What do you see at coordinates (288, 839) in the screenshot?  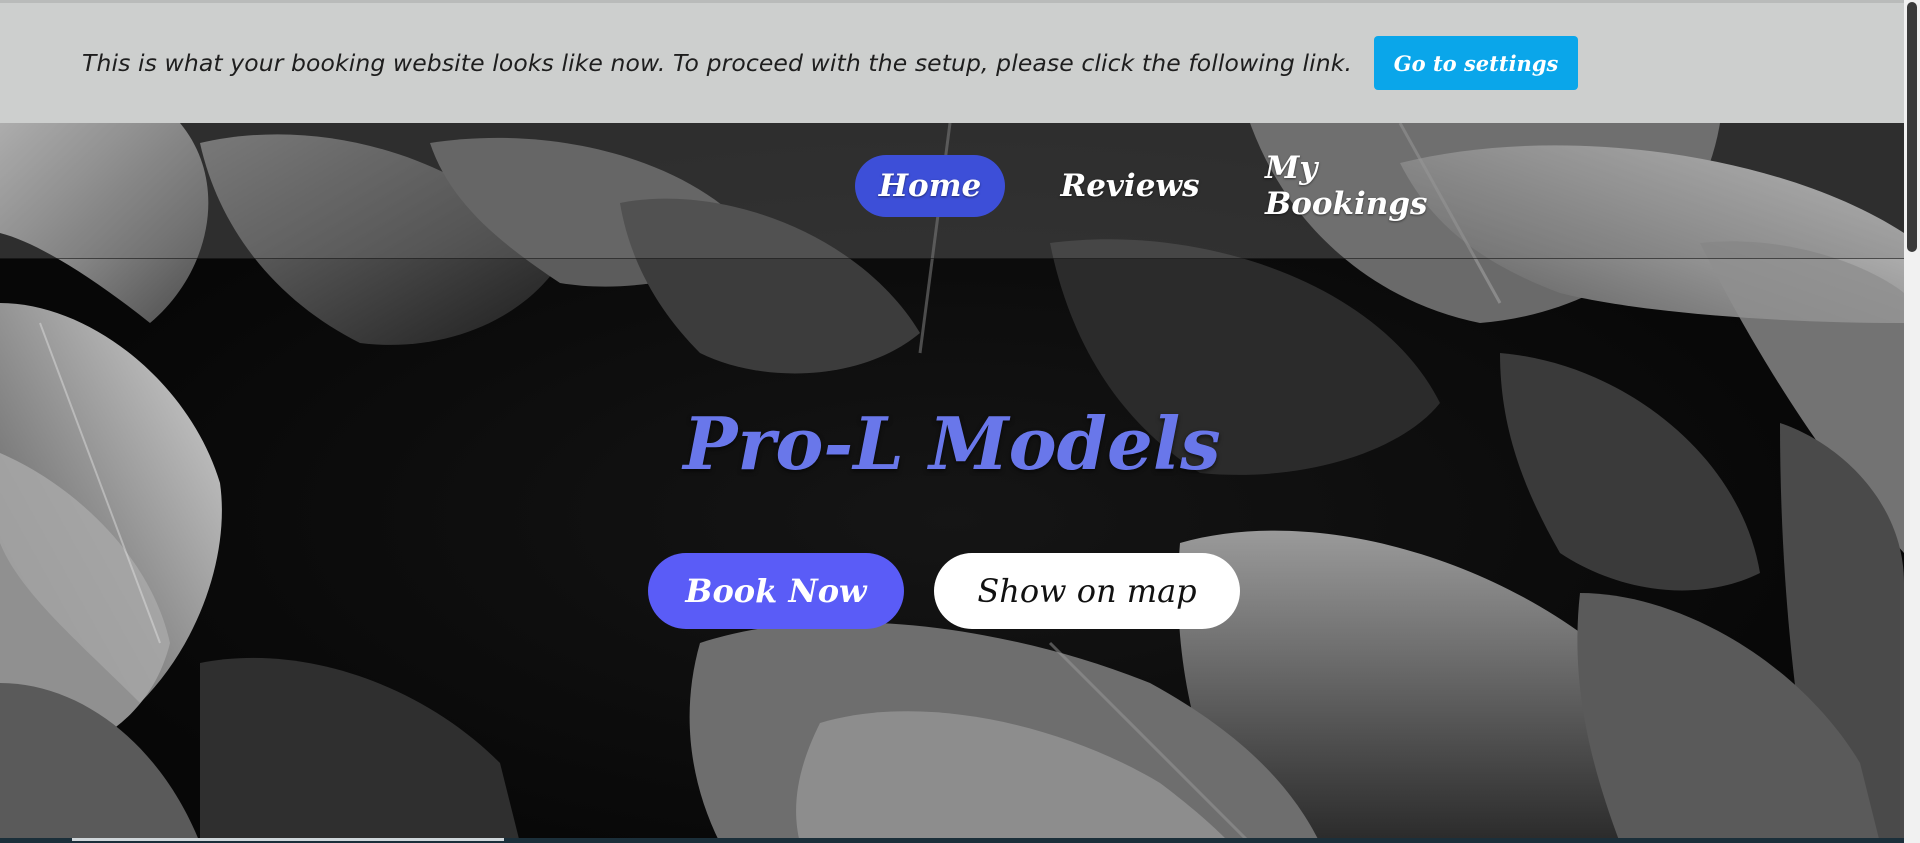 I see `bottom-edge-segment` at bounding box center [288, 839].